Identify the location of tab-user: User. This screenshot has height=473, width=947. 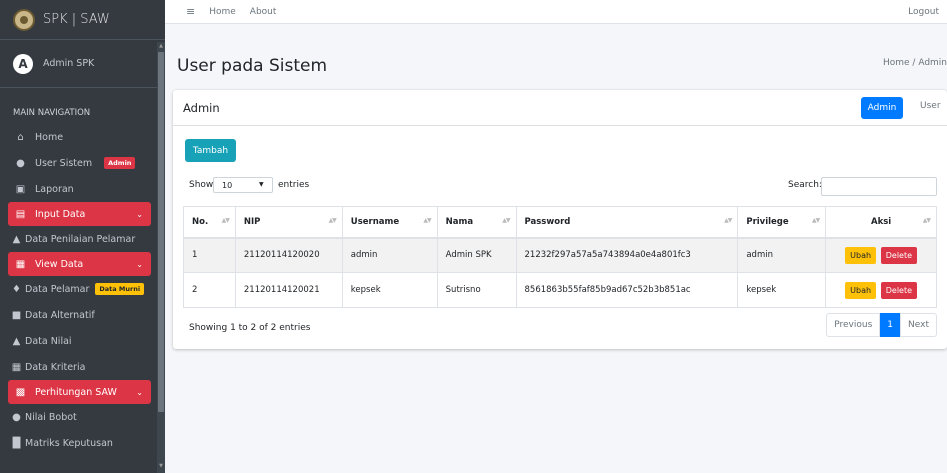
(930, 106).